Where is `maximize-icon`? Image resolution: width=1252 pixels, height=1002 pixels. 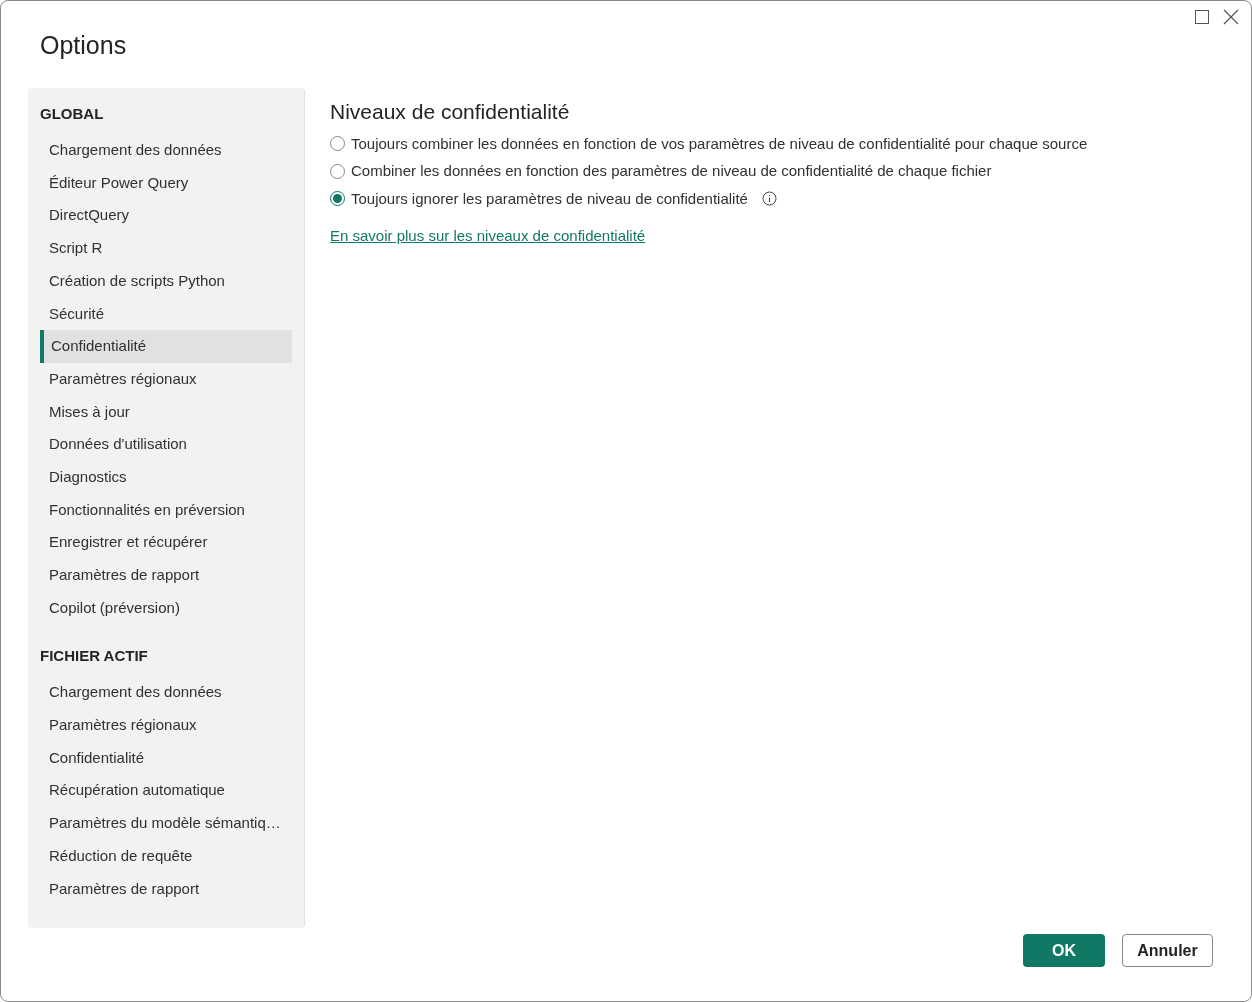 maximize-icon is located at coordinates (1202, 17).